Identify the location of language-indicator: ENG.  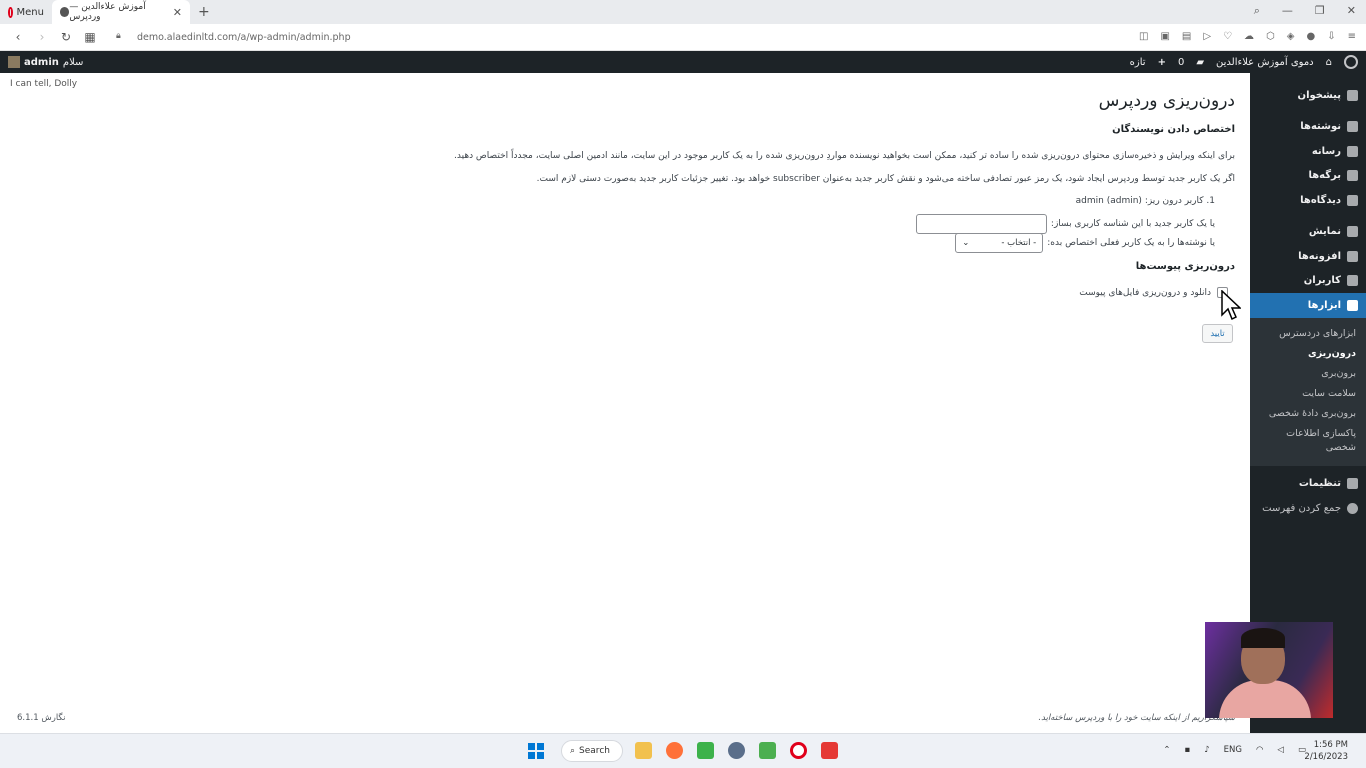
(1233, 750).